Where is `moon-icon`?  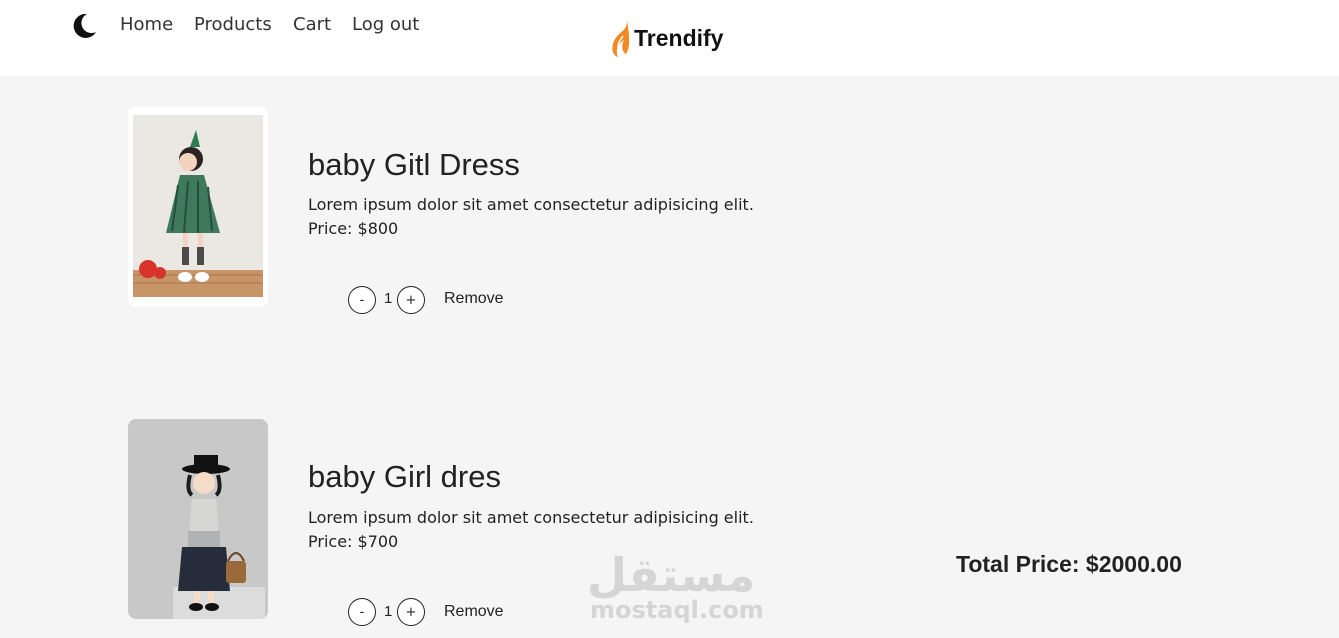 moon-icon is located at coordinates (84, 26).